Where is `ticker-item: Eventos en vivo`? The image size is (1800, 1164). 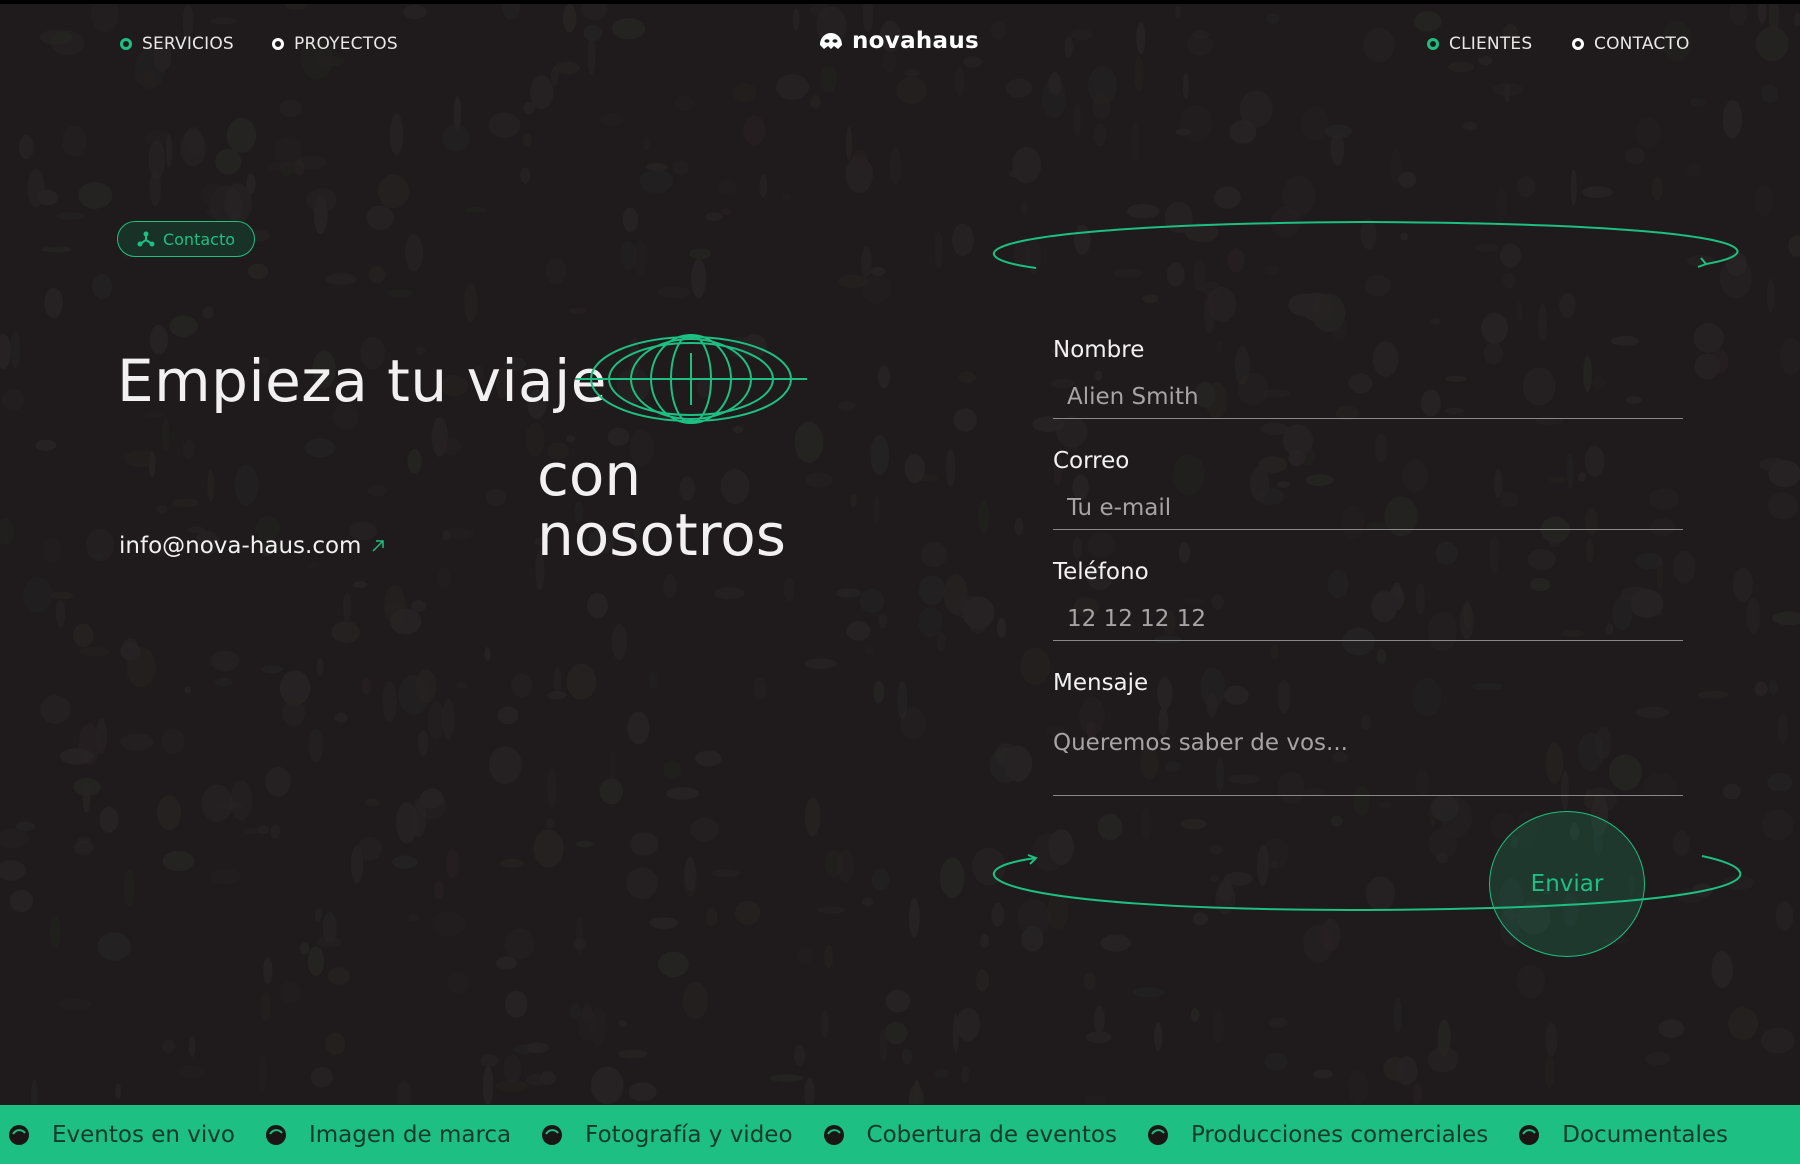 ticker-item: Eventos en vivo is located at coordinates (143, 1134).